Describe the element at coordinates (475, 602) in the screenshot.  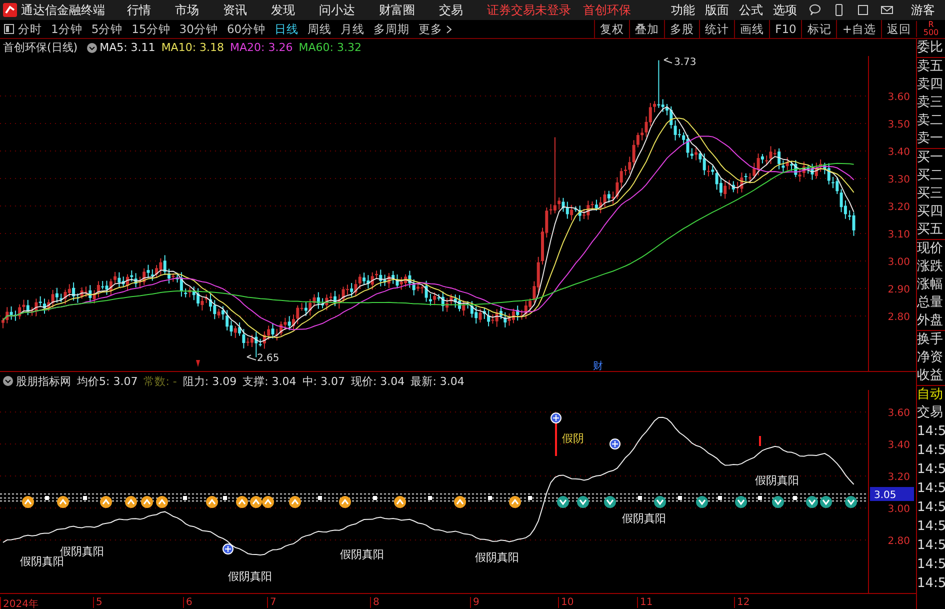
I see `time-axis-label: 9` at that location.